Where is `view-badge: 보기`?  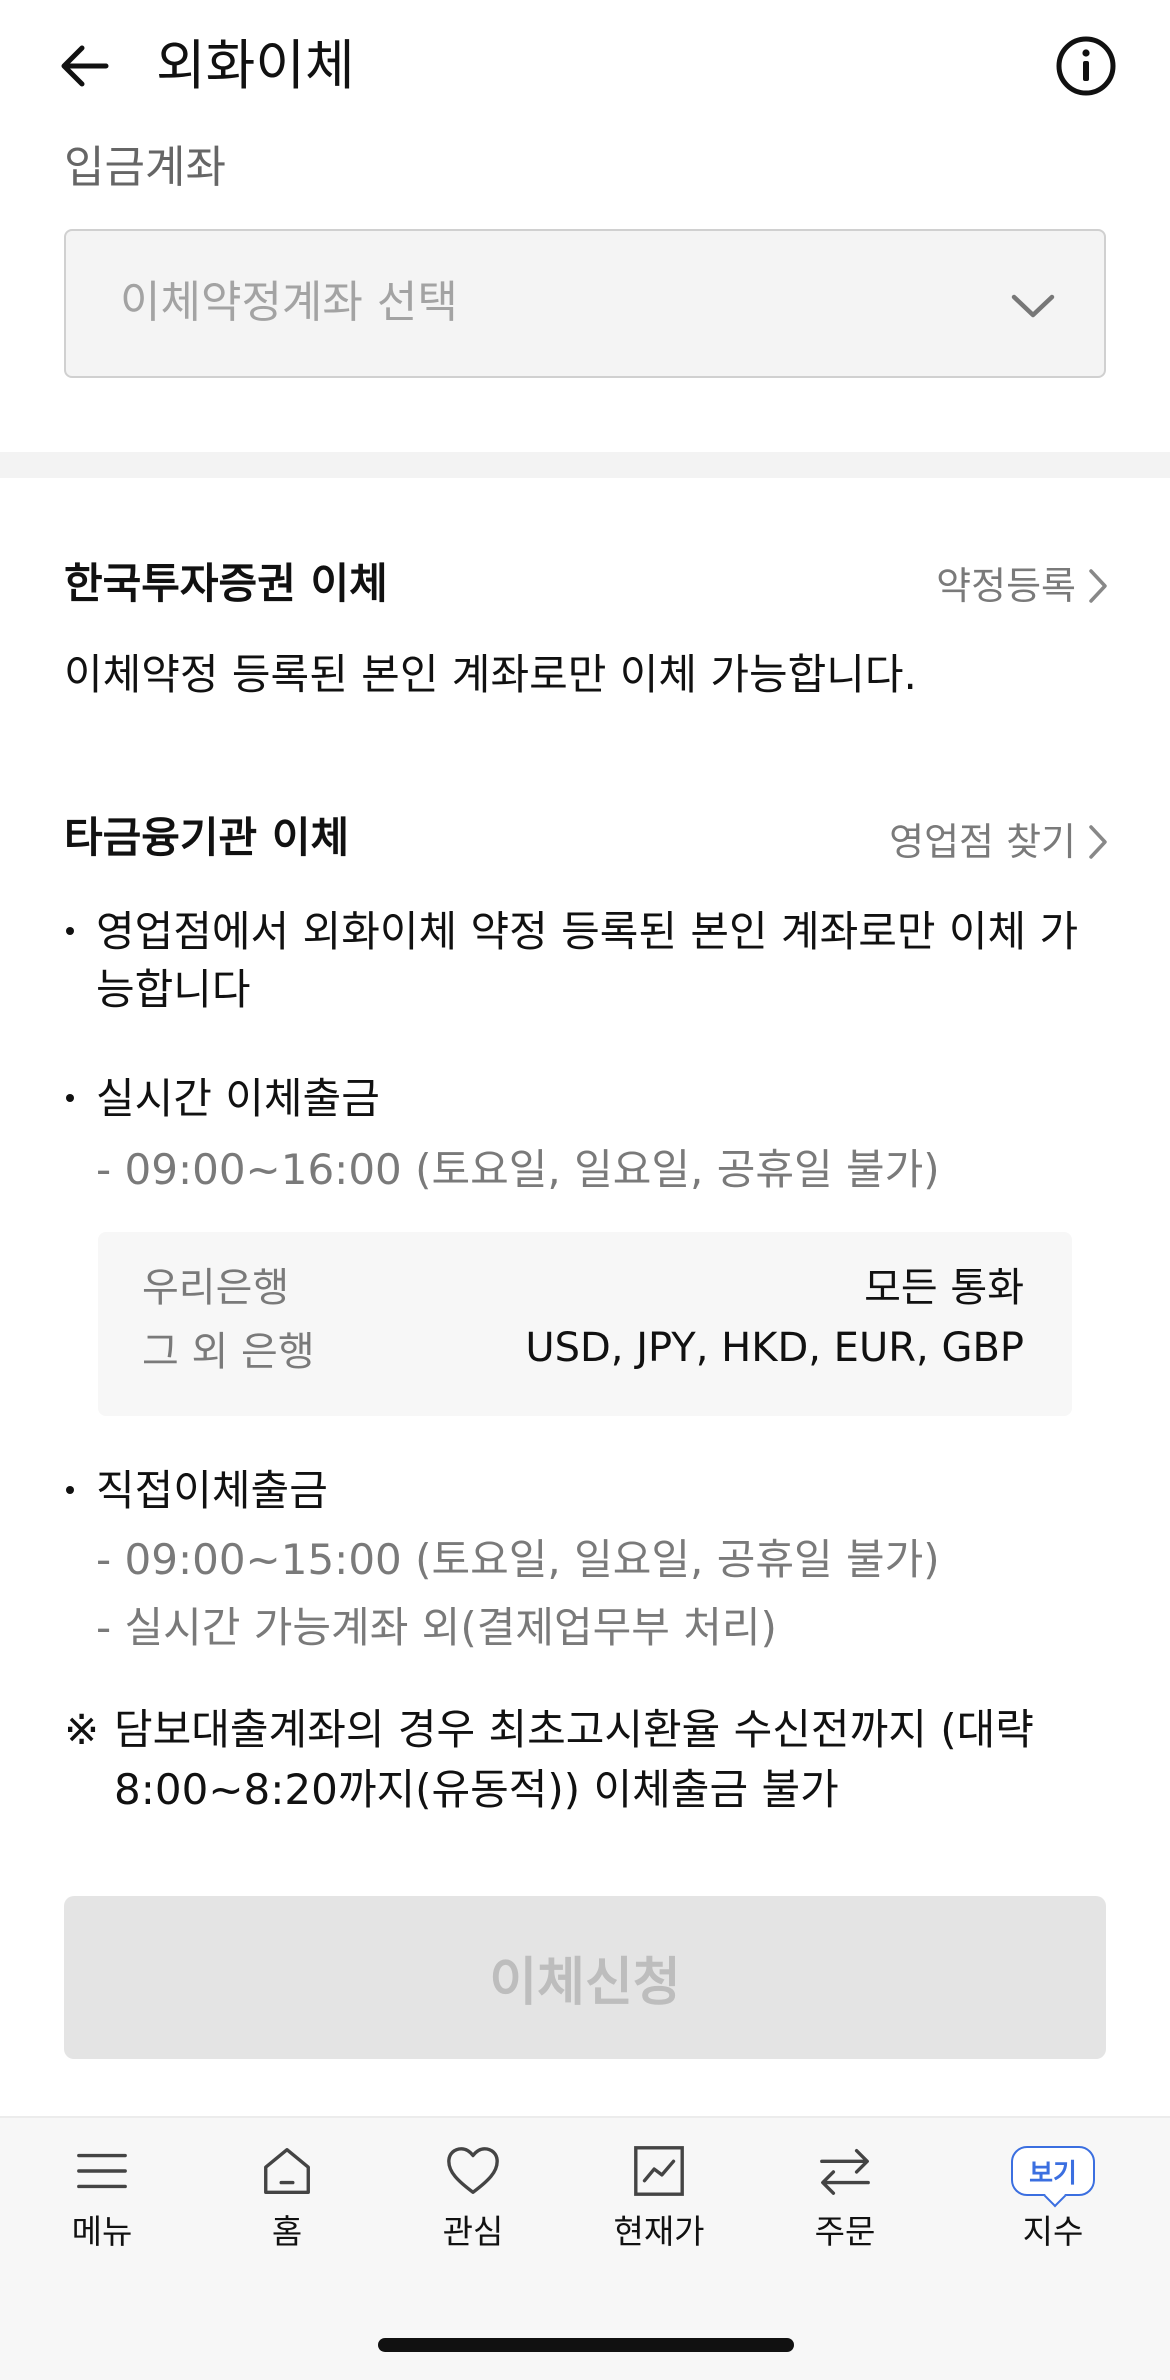 view-badge: 보기 is located at coordinates (1053, 2171).